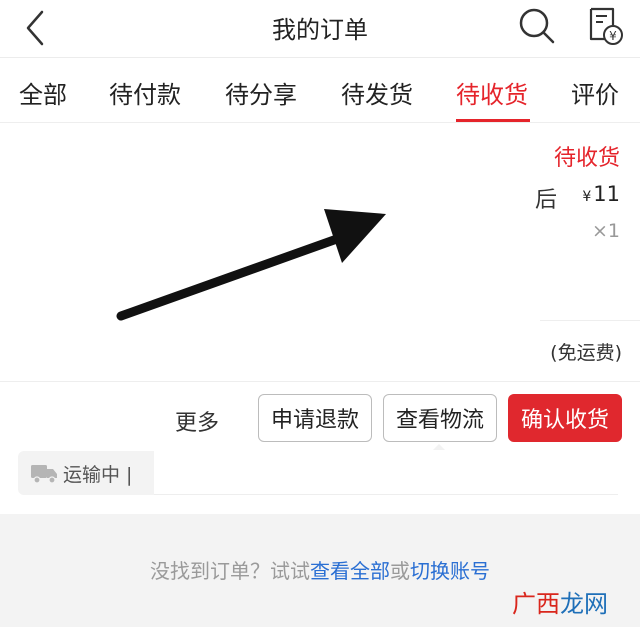 This screenshot has width=640, height=627. I want to click on search-icon, so click(537, 26).